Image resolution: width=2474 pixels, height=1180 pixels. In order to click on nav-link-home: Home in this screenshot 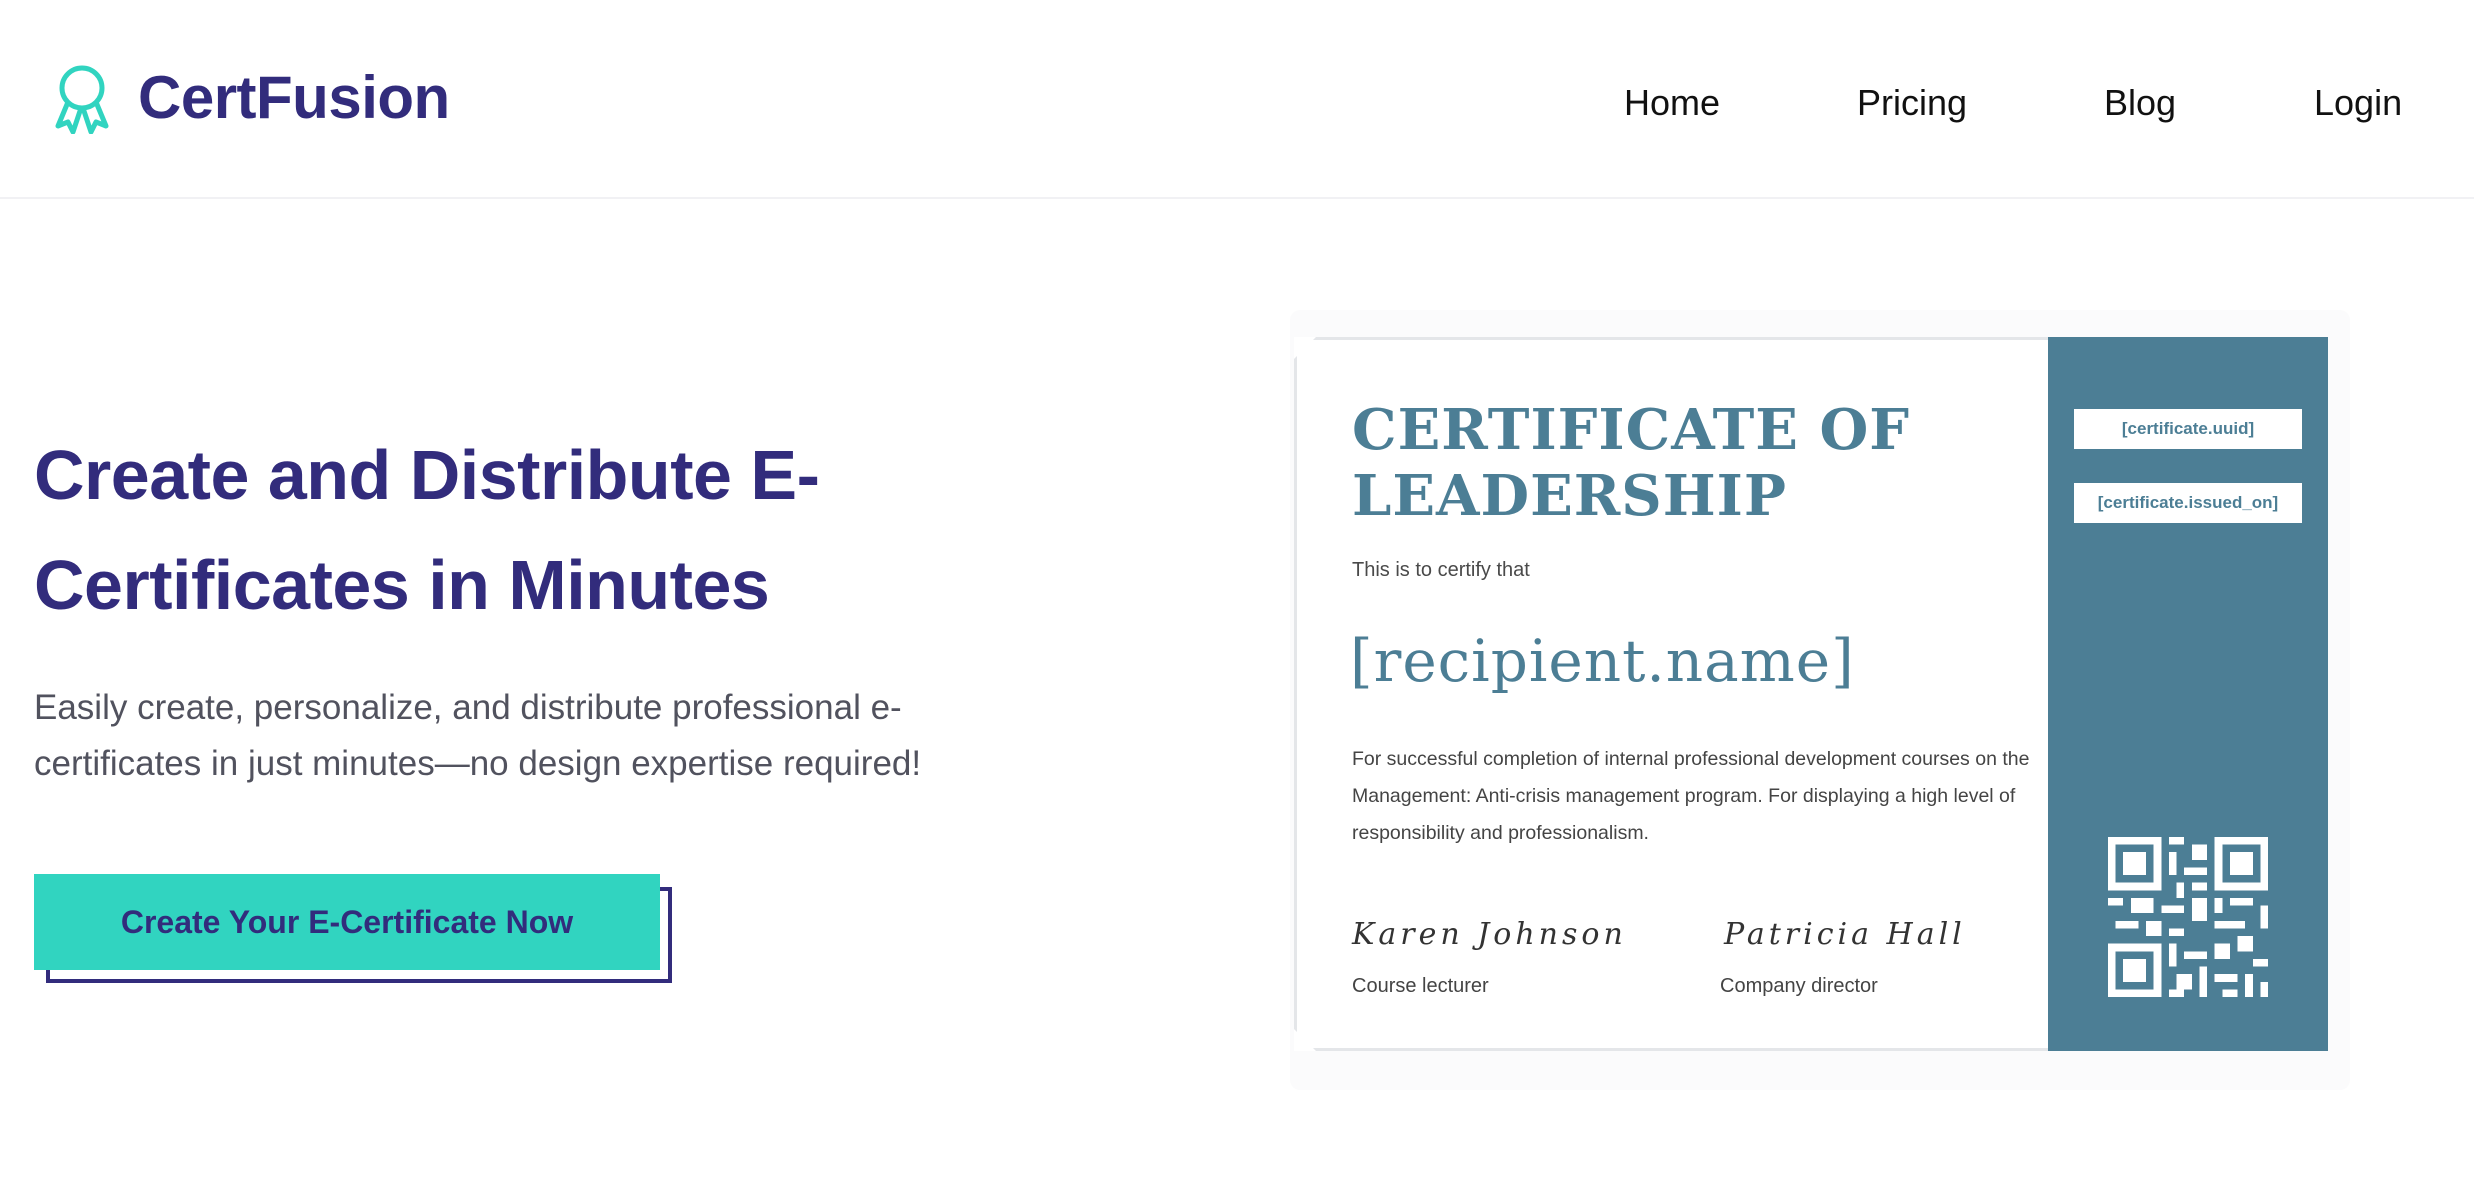, I will do `click(1672, 103)`.